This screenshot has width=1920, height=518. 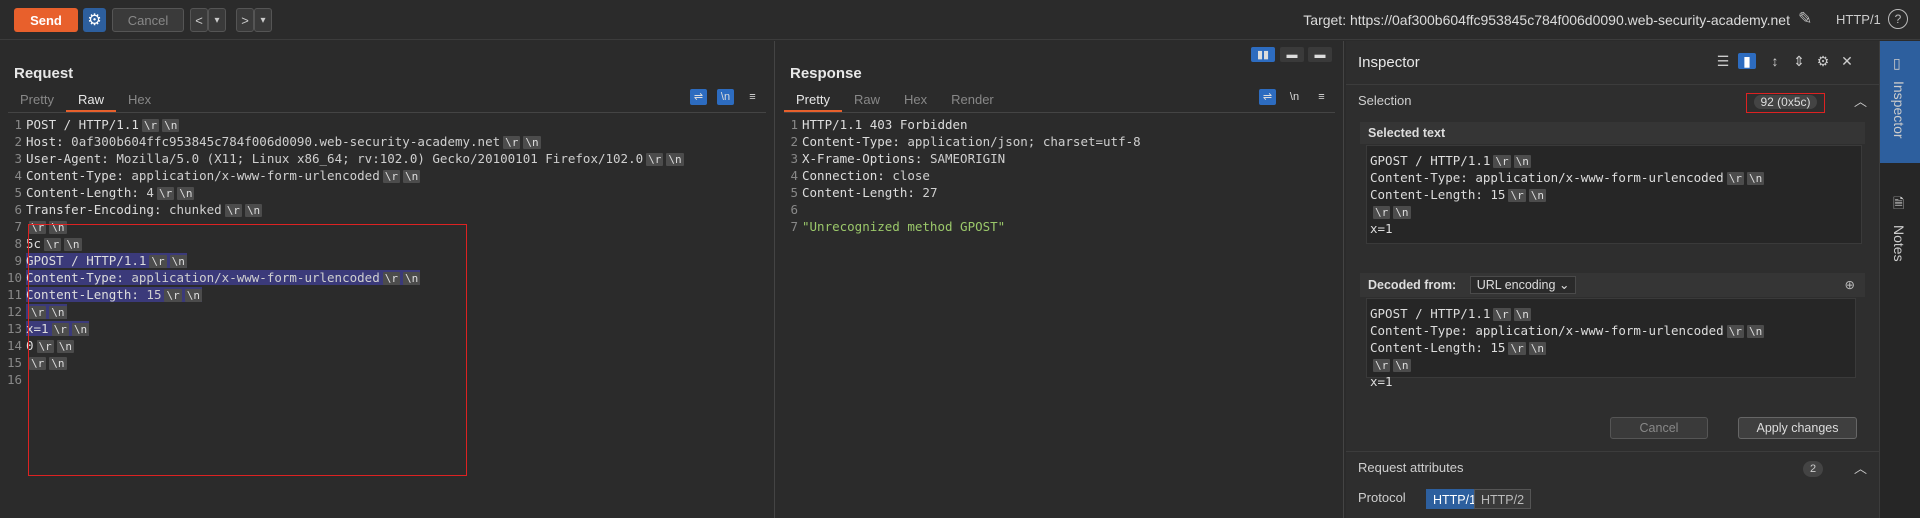 I want to click on line-number: 1, so click(x=18, y=124).